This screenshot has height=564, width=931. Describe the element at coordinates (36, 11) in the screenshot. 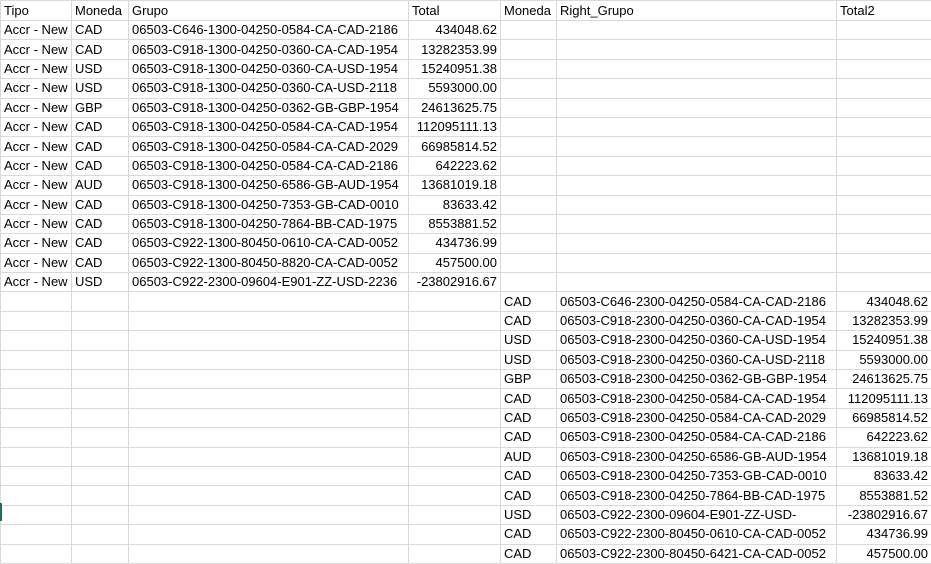

I see `header-tipo: Tipo` at that location.